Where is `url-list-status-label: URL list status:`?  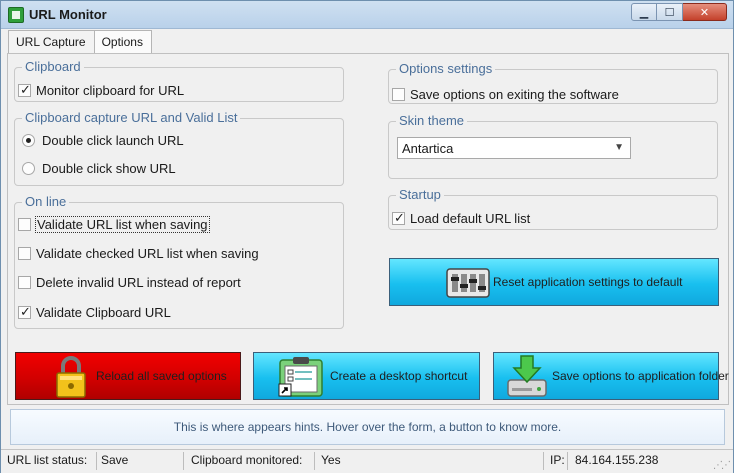
url-list-status-label: URL list status: is located at coordinates (47, 460).